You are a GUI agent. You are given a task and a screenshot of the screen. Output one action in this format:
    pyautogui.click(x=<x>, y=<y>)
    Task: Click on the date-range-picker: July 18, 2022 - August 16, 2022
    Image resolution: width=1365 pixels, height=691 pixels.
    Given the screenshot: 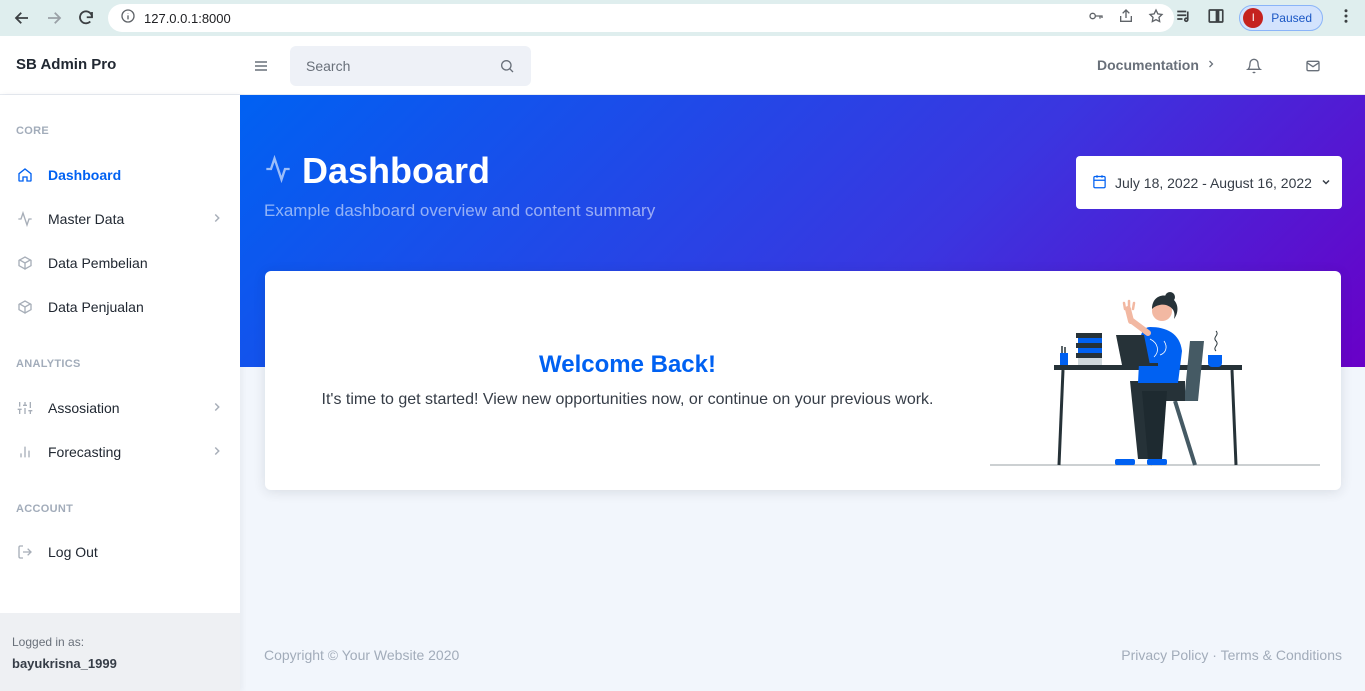 What is the action you would take?
    pyautogui.click(x=1209, y=182)
    